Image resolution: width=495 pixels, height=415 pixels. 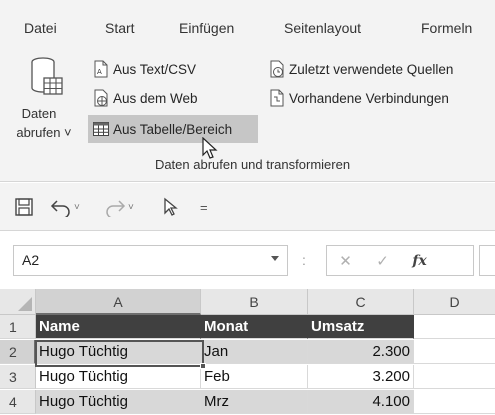 What do you see at coordinates (40, 28) in the screenshot?
I see `tab-datei: Datei` at bounding box center [40, 28].